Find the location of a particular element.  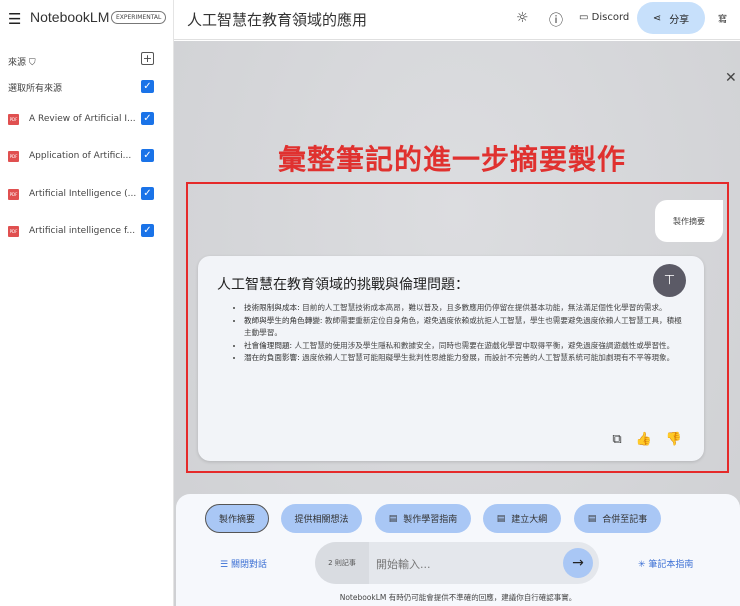

source-item: PDF A Review of Artificial I... ✓ is located at coordinates (83, 119).